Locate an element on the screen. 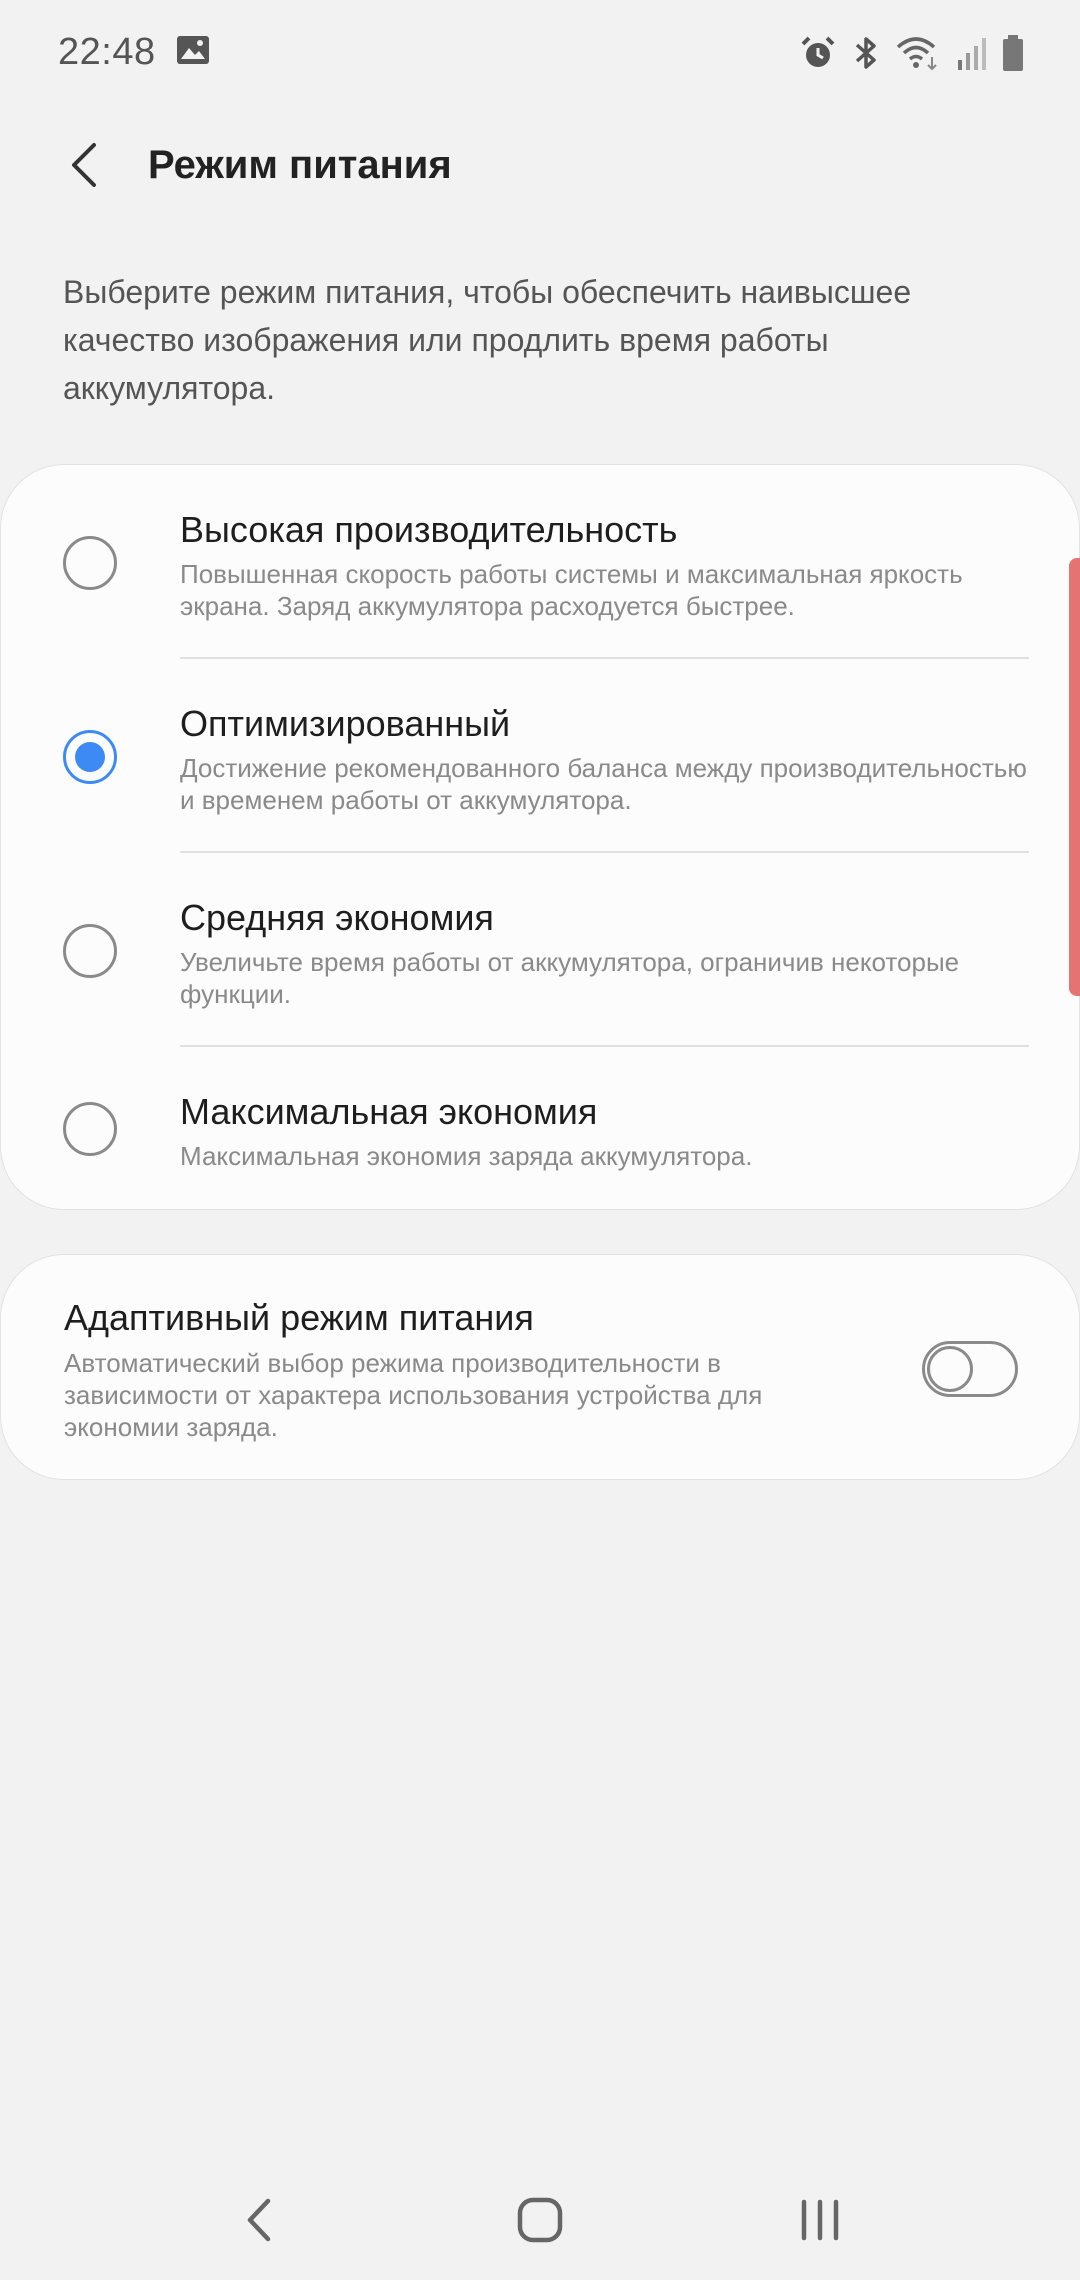 This screenshot has height=2280, width=1080. back-icon is located at coordinates (259, 2220).